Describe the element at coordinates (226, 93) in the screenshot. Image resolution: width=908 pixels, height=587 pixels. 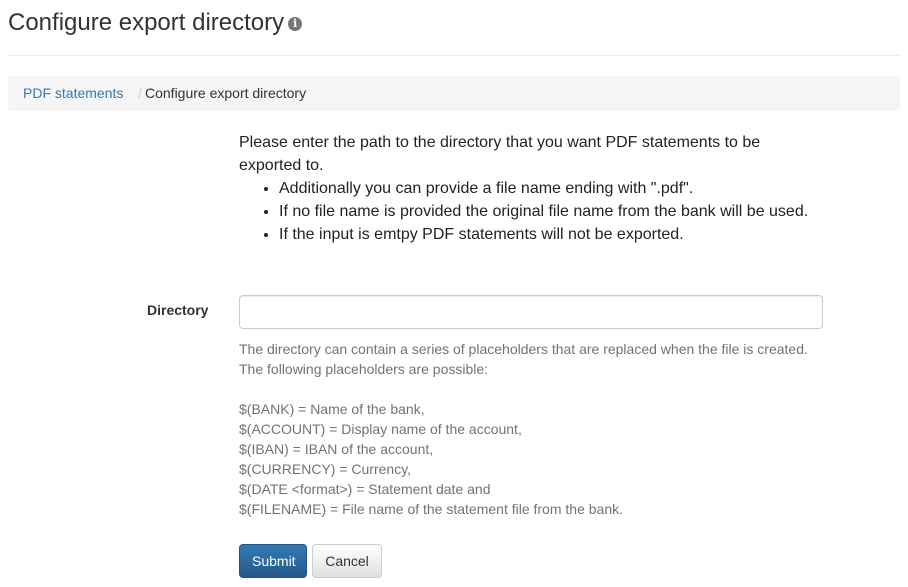
I see `breadcrumb-active-item: Configure export directory` at that location.